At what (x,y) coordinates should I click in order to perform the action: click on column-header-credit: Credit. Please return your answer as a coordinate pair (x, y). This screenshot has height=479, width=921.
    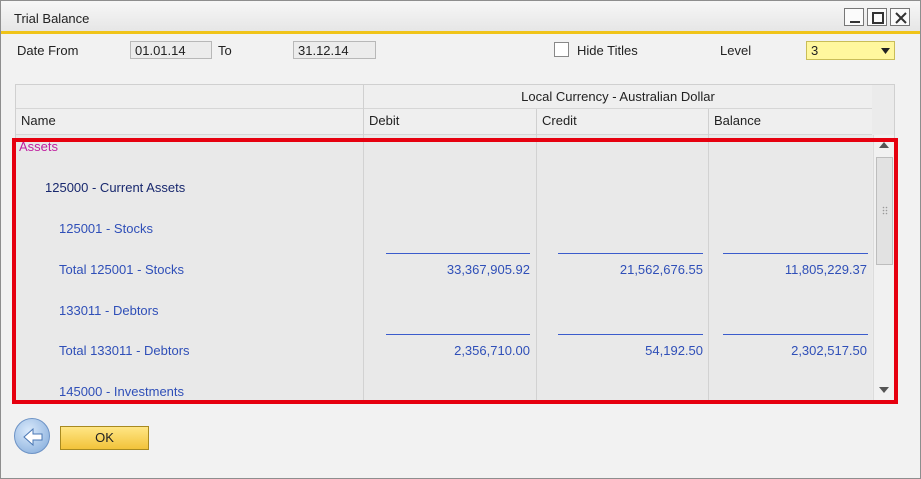
    Looking at the image, I should click on (622, 122).